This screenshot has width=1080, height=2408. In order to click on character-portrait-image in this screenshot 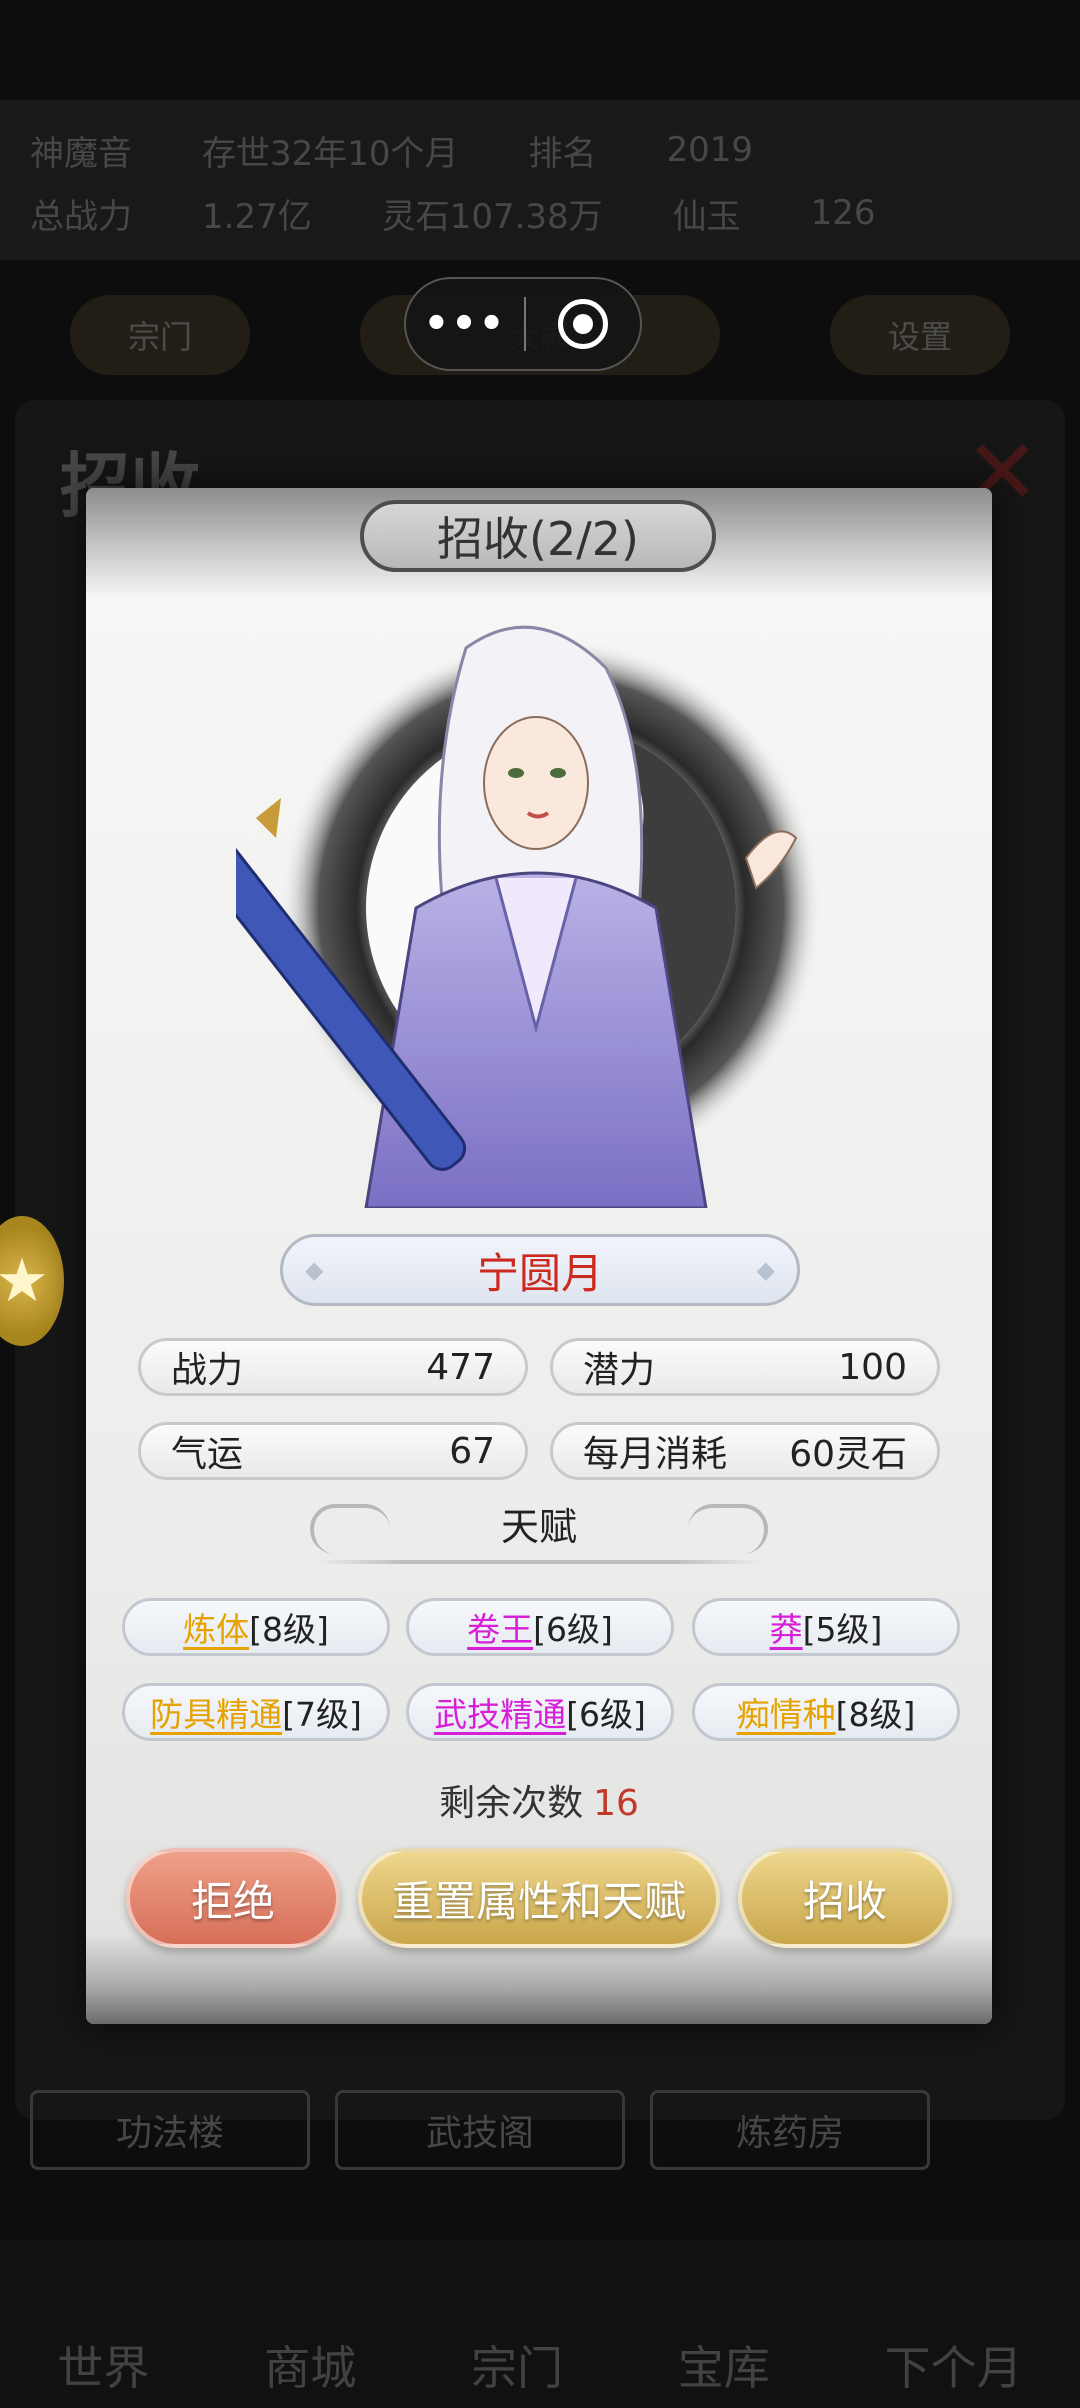, I will do `click(503, 917)`.